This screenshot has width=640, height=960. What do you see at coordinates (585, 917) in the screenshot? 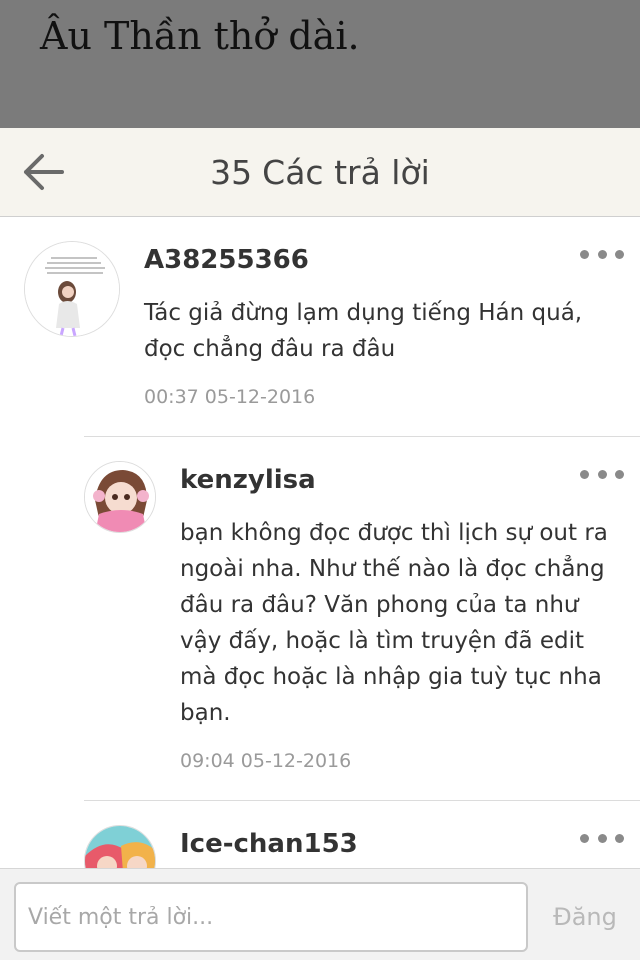
I see `post-button: Đăng` at bounding box center [585, 917].